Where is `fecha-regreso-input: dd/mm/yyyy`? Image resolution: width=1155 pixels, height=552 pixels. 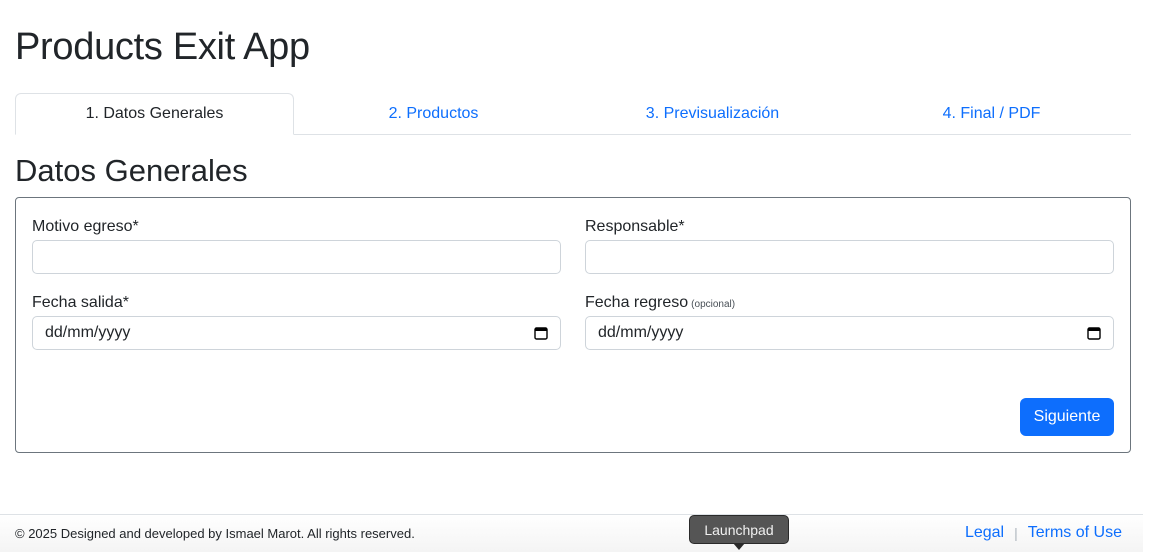 fecha-regreso-input: dd/mm/yyyy is located at coordinates (849, 333).